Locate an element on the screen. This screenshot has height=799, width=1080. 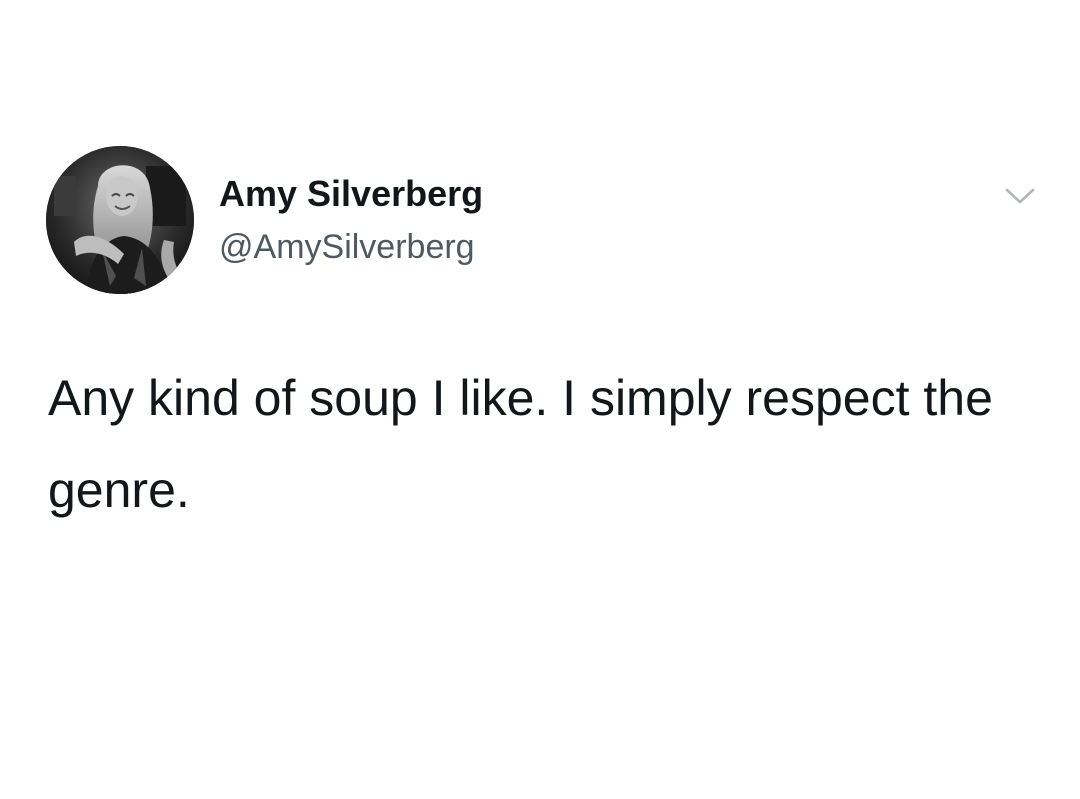
tweet-menu-button is located at coordinates (1020, 196).